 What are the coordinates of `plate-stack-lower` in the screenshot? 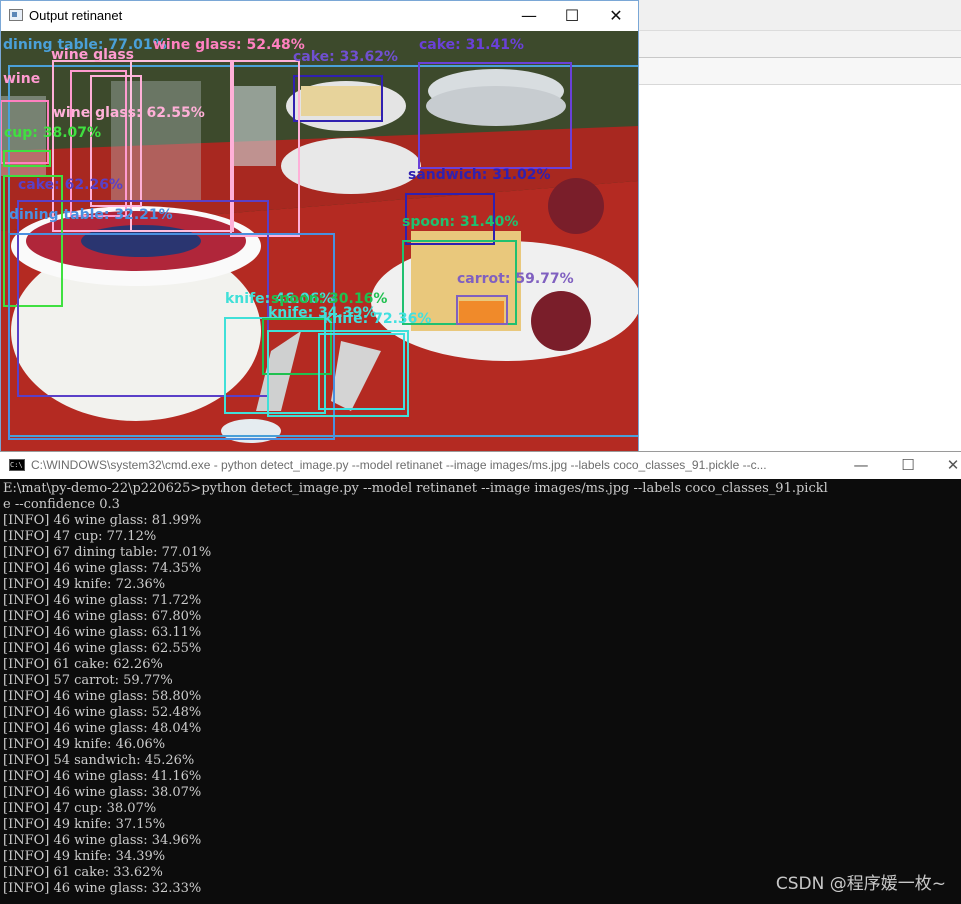 It's located at (496, 106).